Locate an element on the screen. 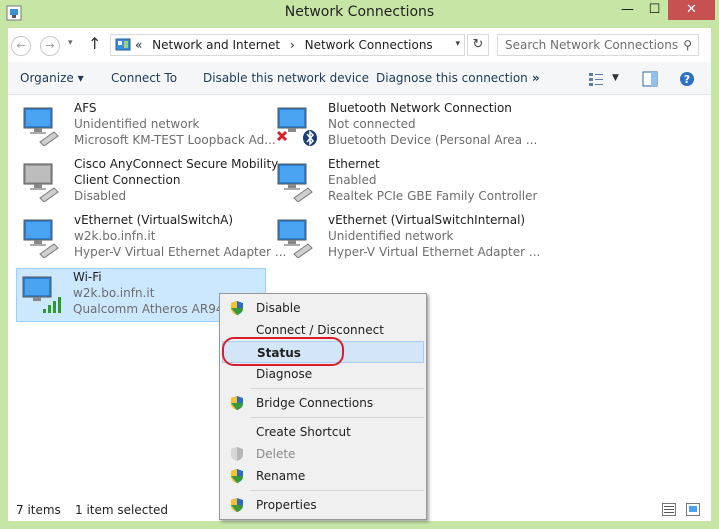 This screenshot has height=529, width=719. refresh-button: ↻ is located at coordinates (478, 45).